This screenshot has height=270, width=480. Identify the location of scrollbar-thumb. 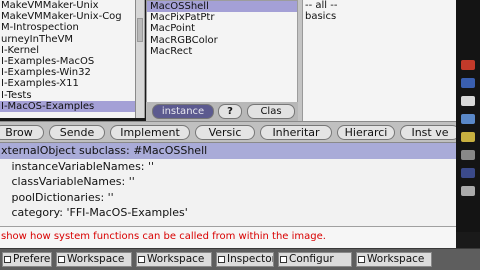
(140, 30).